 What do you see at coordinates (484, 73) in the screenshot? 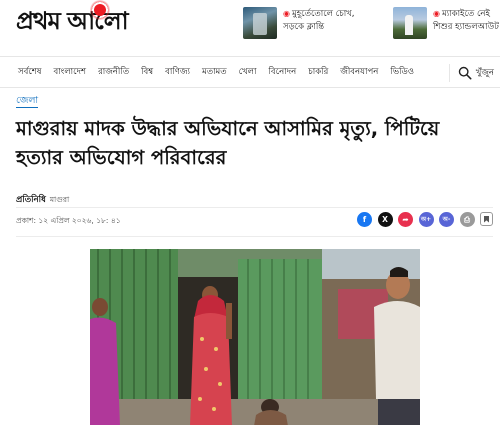
I see `search-label: খুঁজুন` at bounding box center [484, 73].